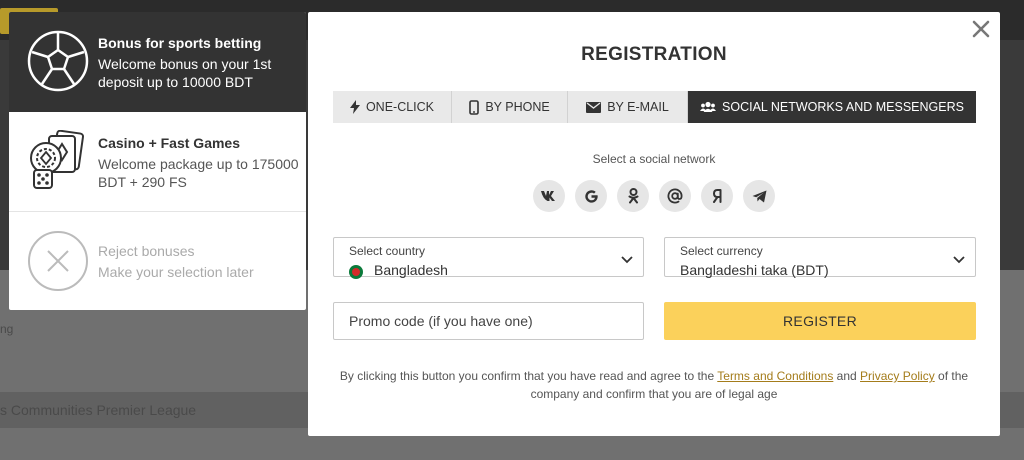 This screenshot has height=460, width=1024. I want to click on social-network-list, so click(654, 196).